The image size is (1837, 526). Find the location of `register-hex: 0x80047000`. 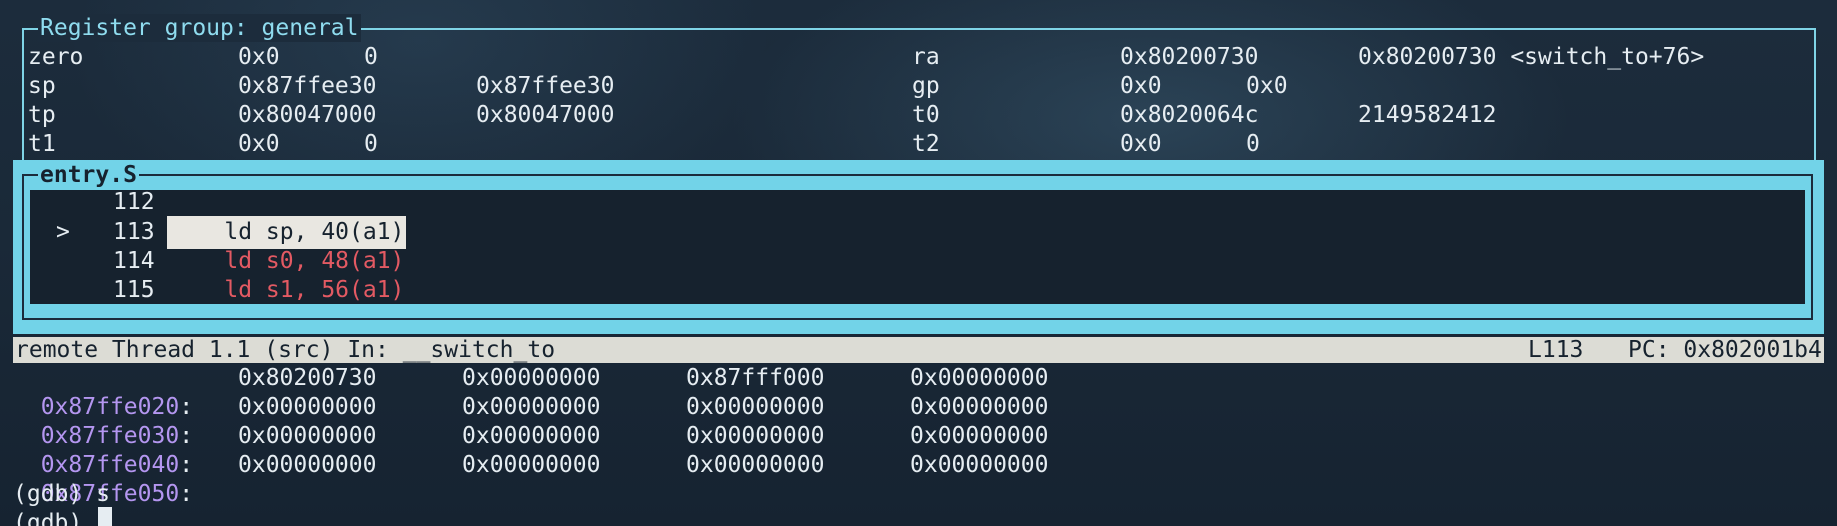

register-hex: 0x80047000 is located at coordinates (307, 115).